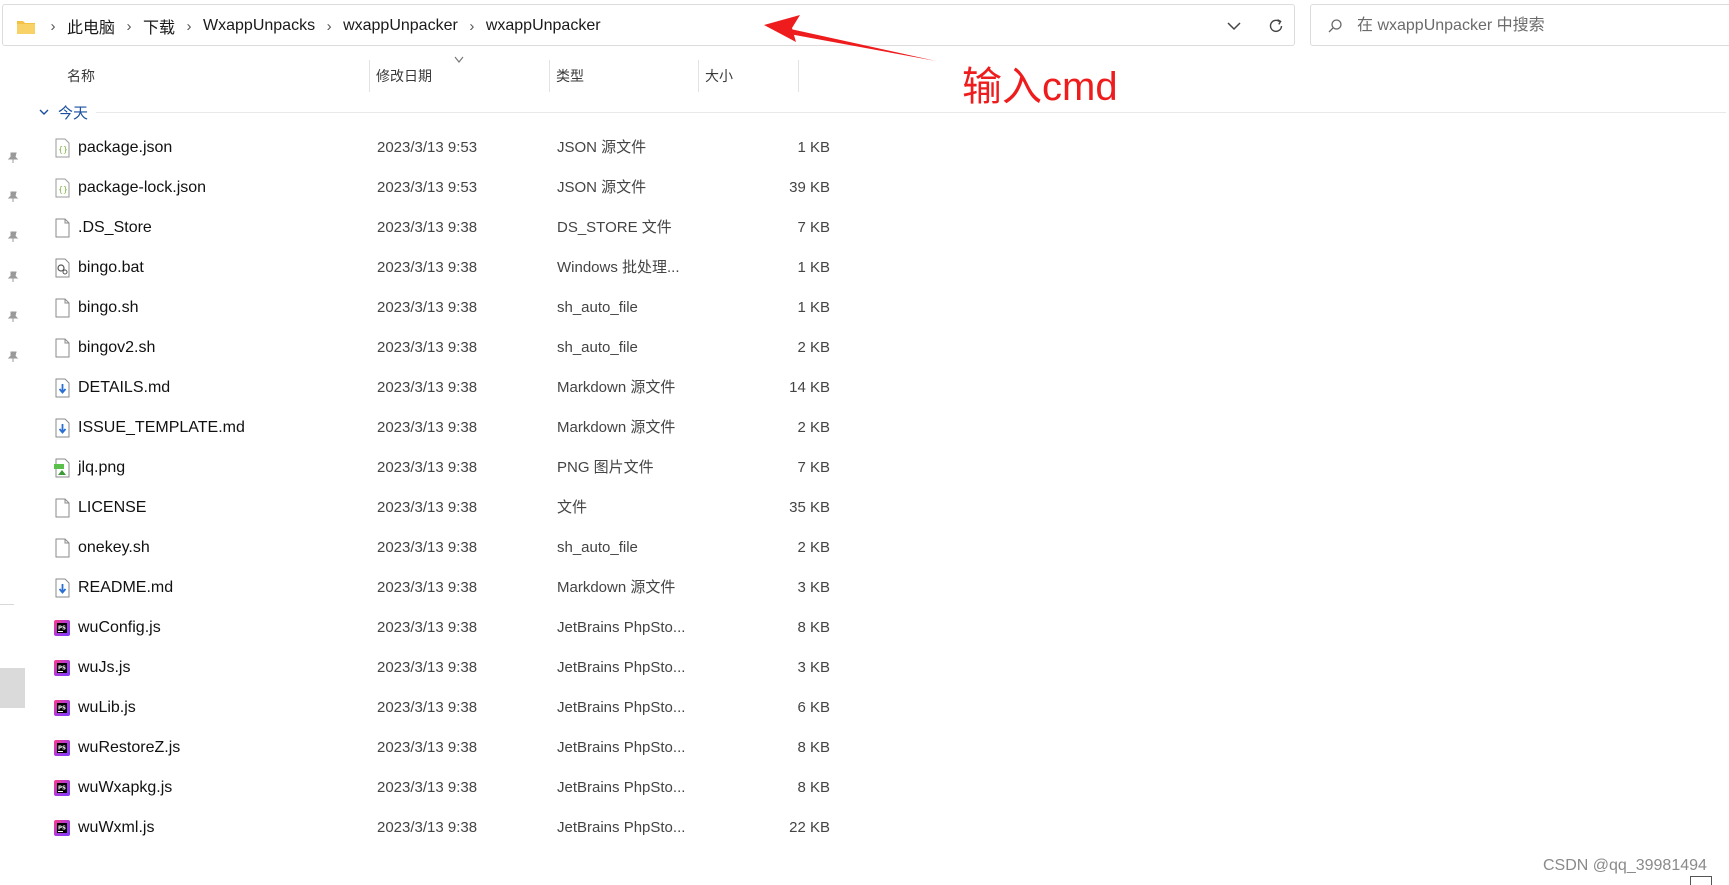 The image size is (1729, 885). I want to click on batch-file-icon, so click(62, 268).